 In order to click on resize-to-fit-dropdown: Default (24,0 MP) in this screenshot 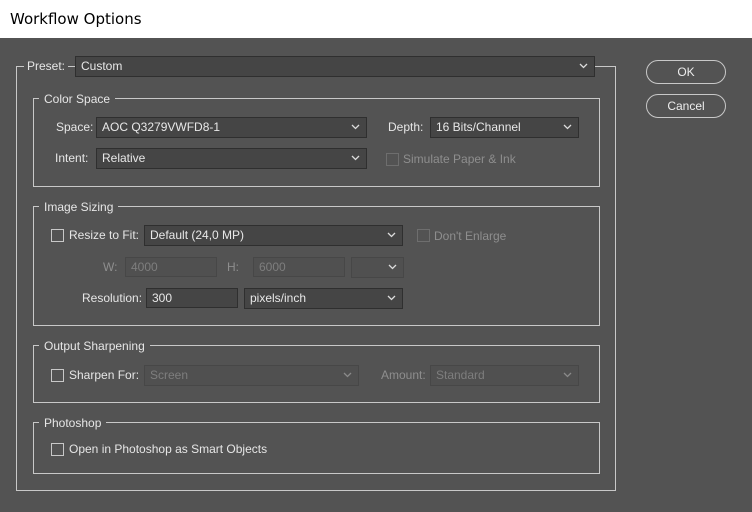, I will do `click(273, 235)`.